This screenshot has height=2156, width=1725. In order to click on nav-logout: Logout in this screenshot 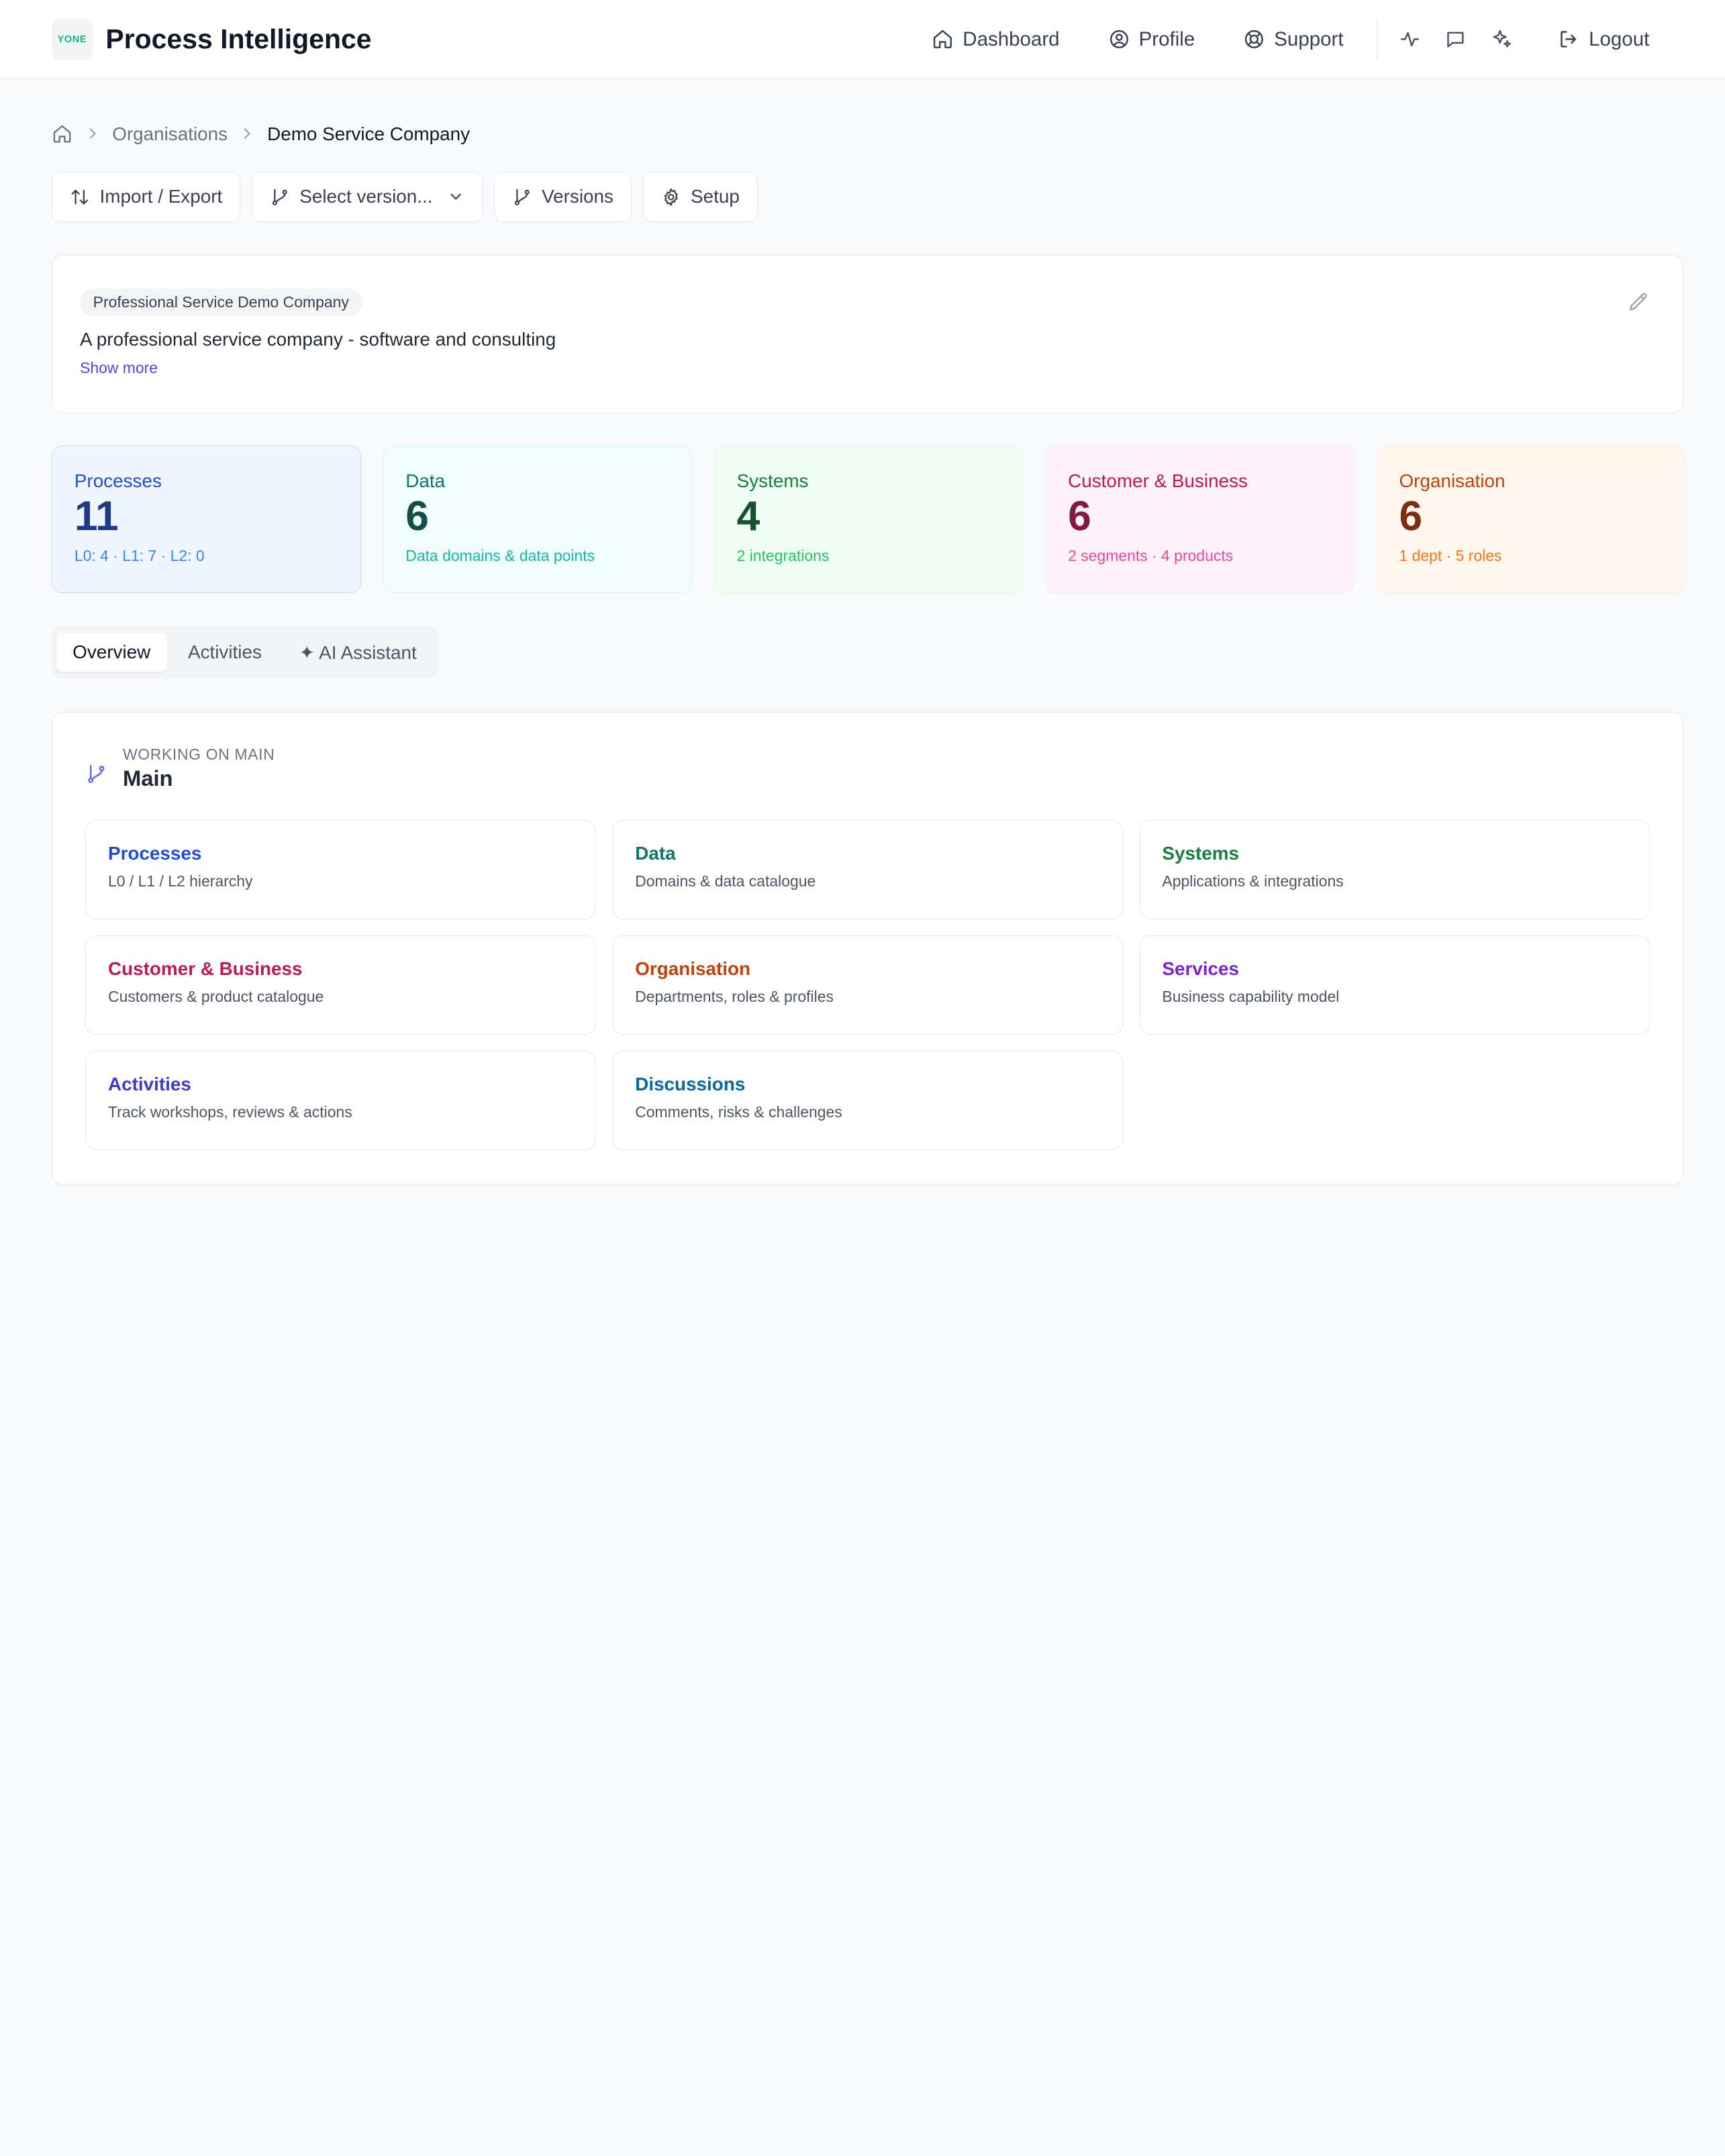, I will do `click(1599, 39)`.